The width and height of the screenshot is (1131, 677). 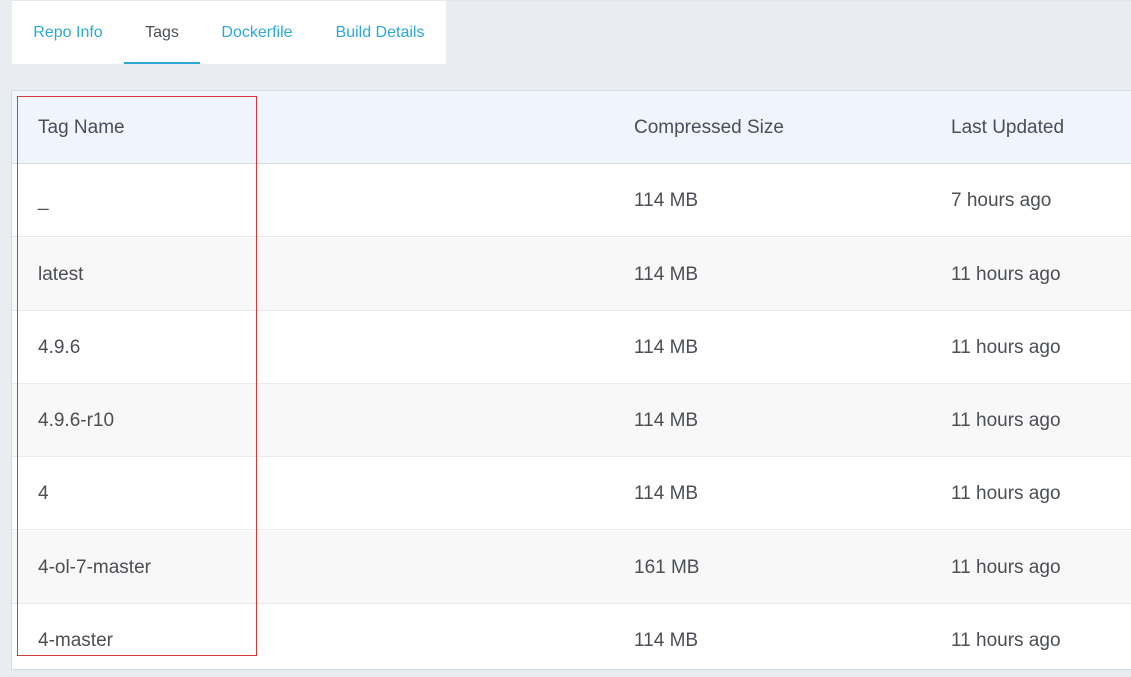 What do you see at coordinates (1007, 128) in the screenshot?
I see `column-header-last-updated: Last Updated` at bounding box center [1007, 128].